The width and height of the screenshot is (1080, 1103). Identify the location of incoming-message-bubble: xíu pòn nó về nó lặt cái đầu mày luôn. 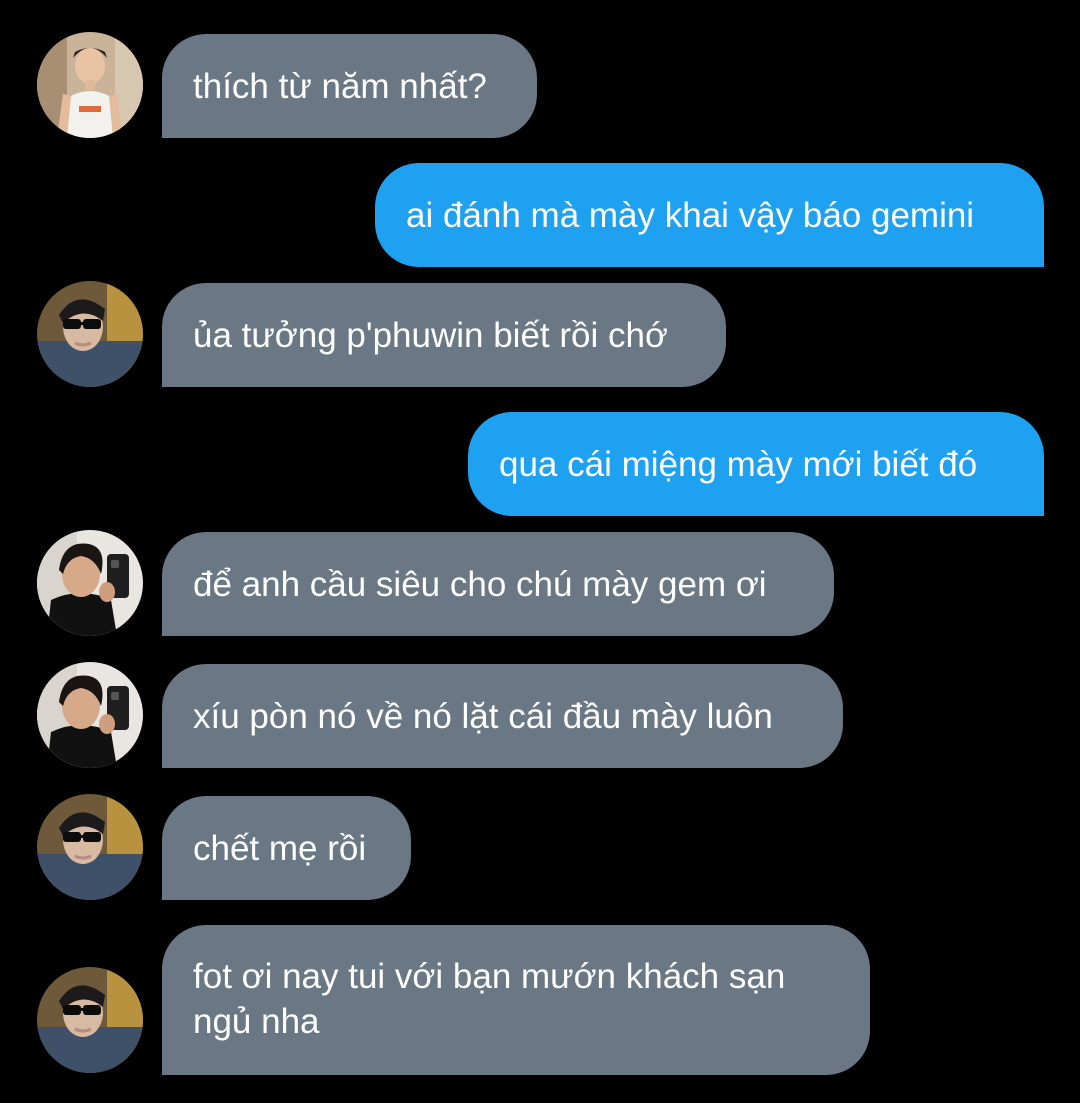
(502, 716).